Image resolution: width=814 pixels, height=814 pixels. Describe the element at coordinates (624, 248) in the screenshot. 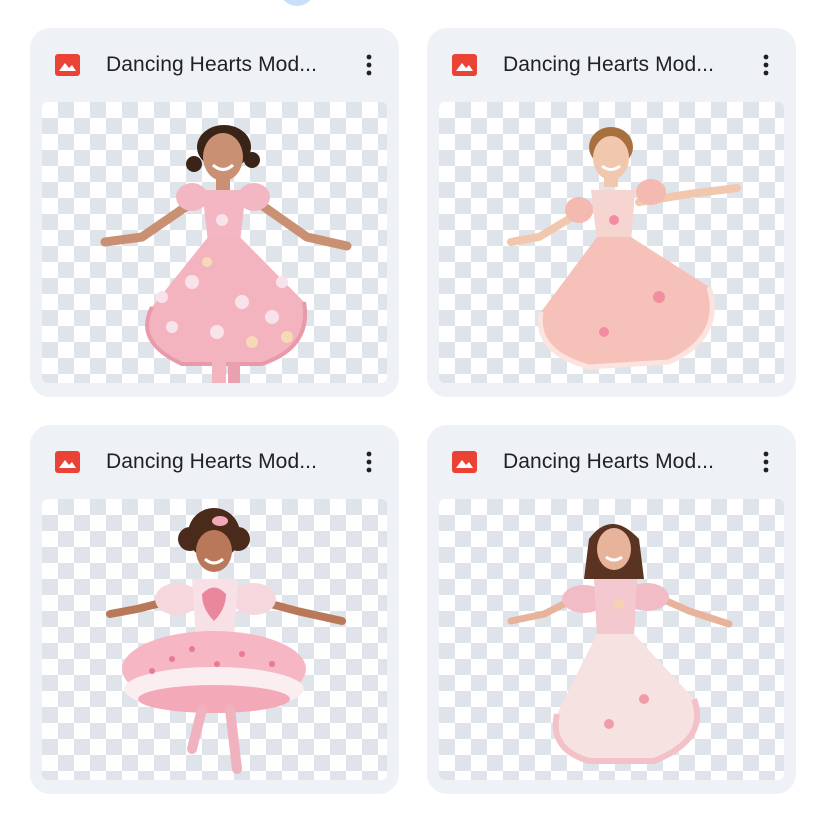

I see `dancing-girl-peach-dress-picture` at that location.